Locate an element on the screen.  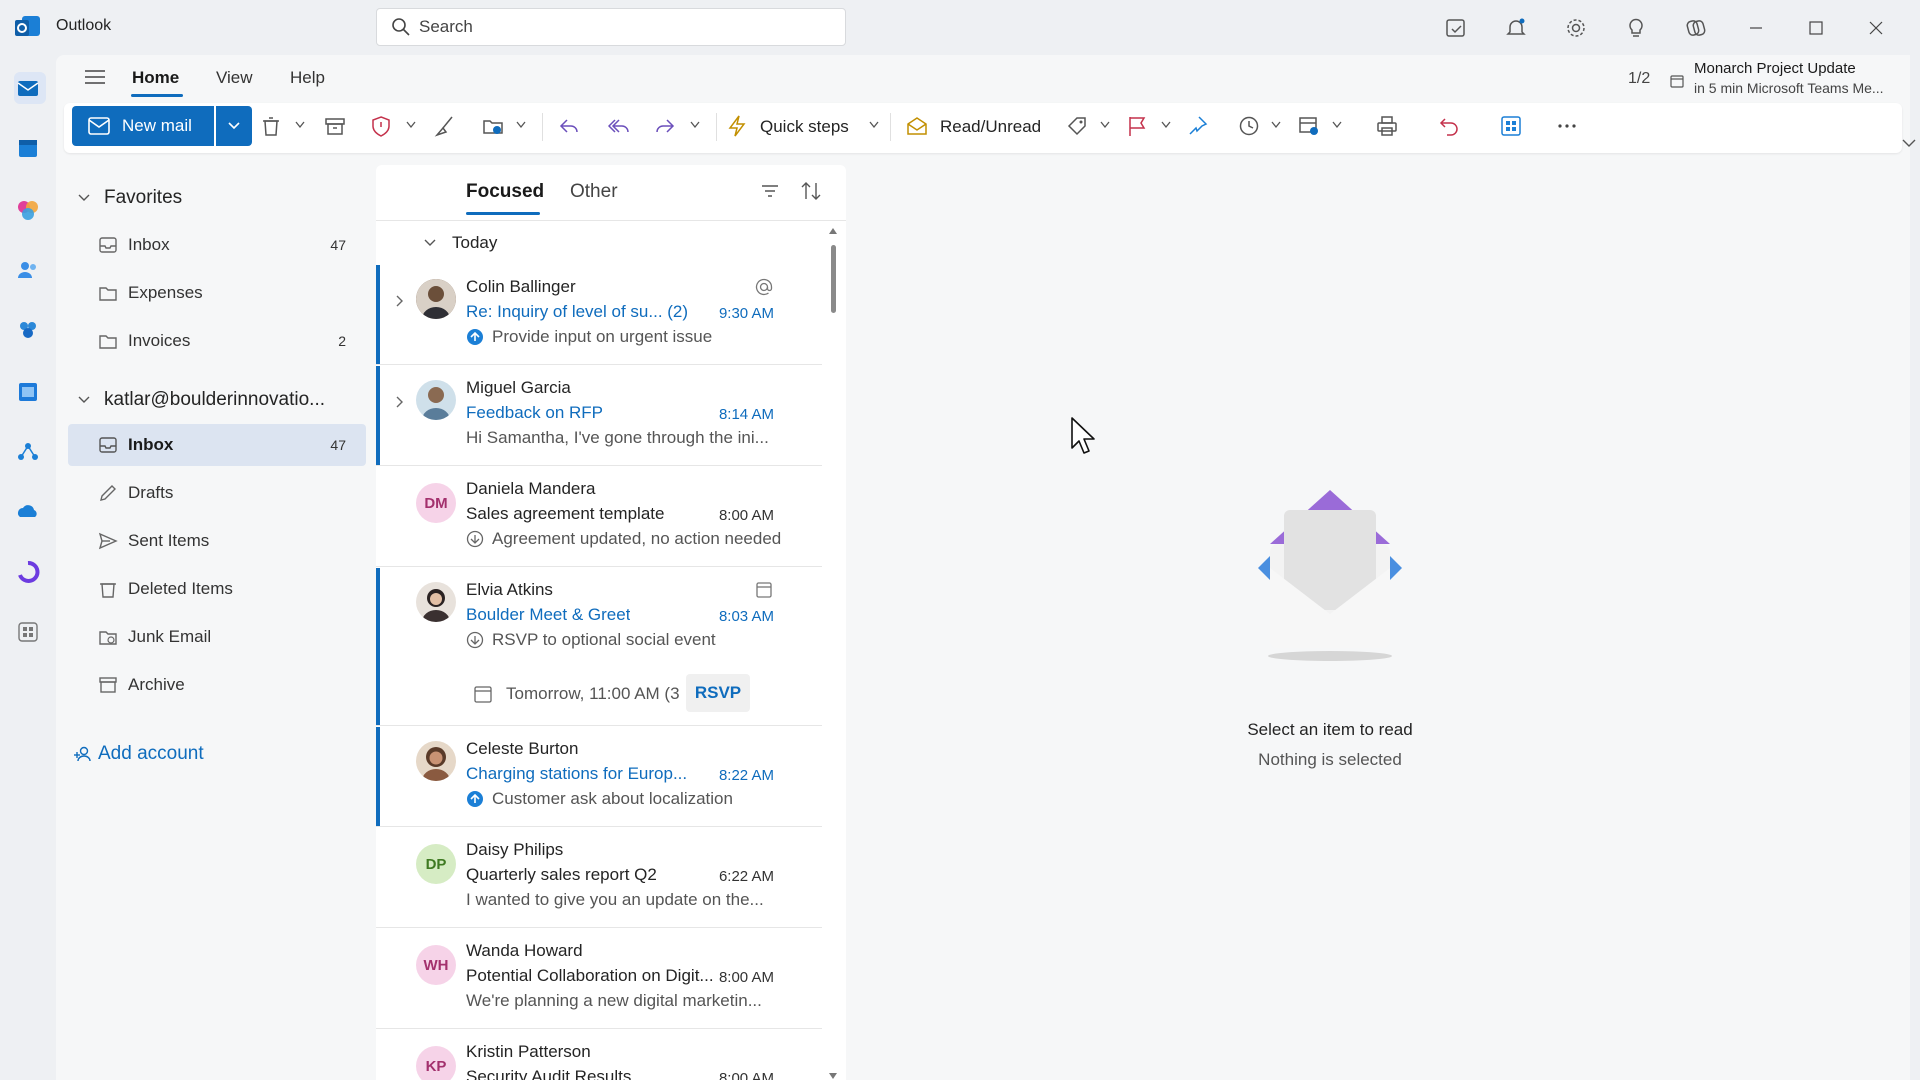
tab-other: Other is located at coordinates (594, 192).